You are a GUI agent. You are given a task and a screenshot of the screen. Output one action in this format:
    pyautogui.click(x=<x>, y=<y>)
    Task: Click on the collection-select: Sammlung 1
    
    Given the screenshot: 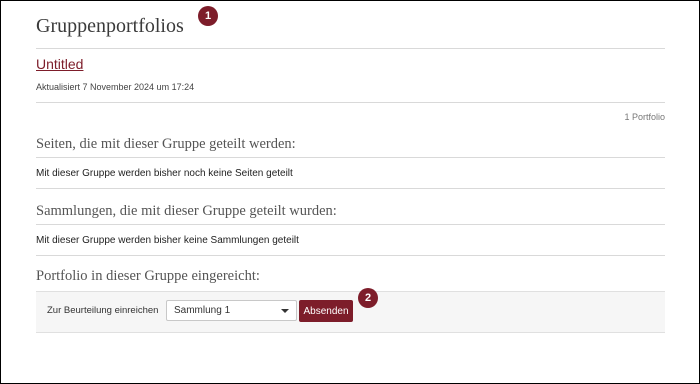 What is the action you would take?
    pyautogui.click(x=231, y=310)
    